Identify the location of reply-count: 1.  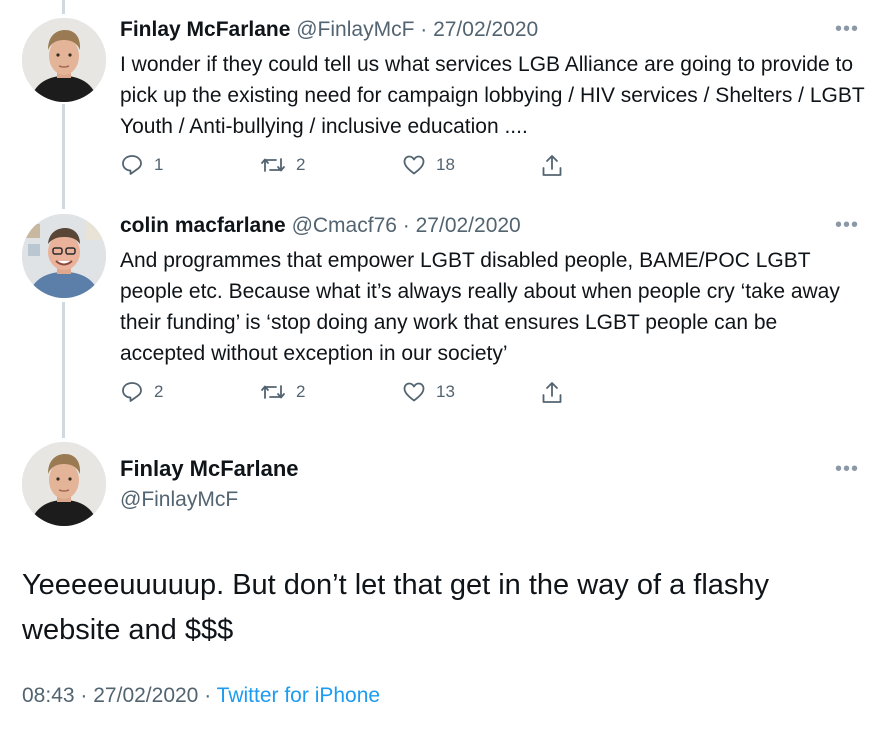
(159, 164).